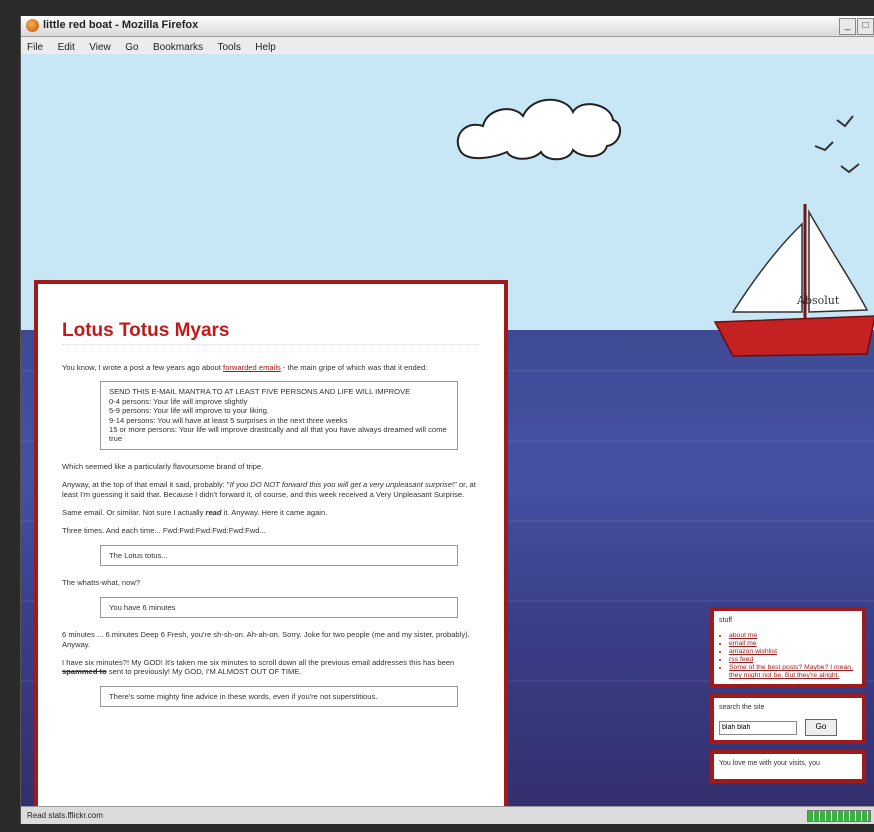 This screenshot has width=874, height=832. Describe the element at coordinates (131, 47) in the screenshot. I see `menu-go: Go` at that location.